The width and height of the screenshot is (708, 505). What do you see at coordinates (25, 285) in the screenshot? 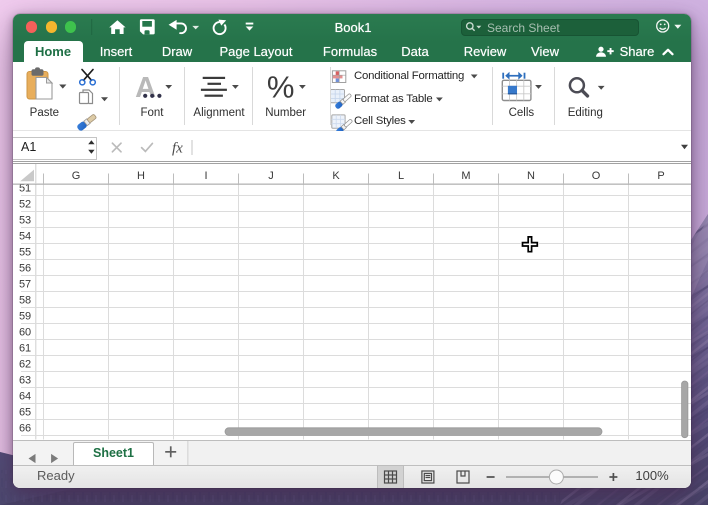
I see `svg-text: 57` at bounding box center [25, 285].